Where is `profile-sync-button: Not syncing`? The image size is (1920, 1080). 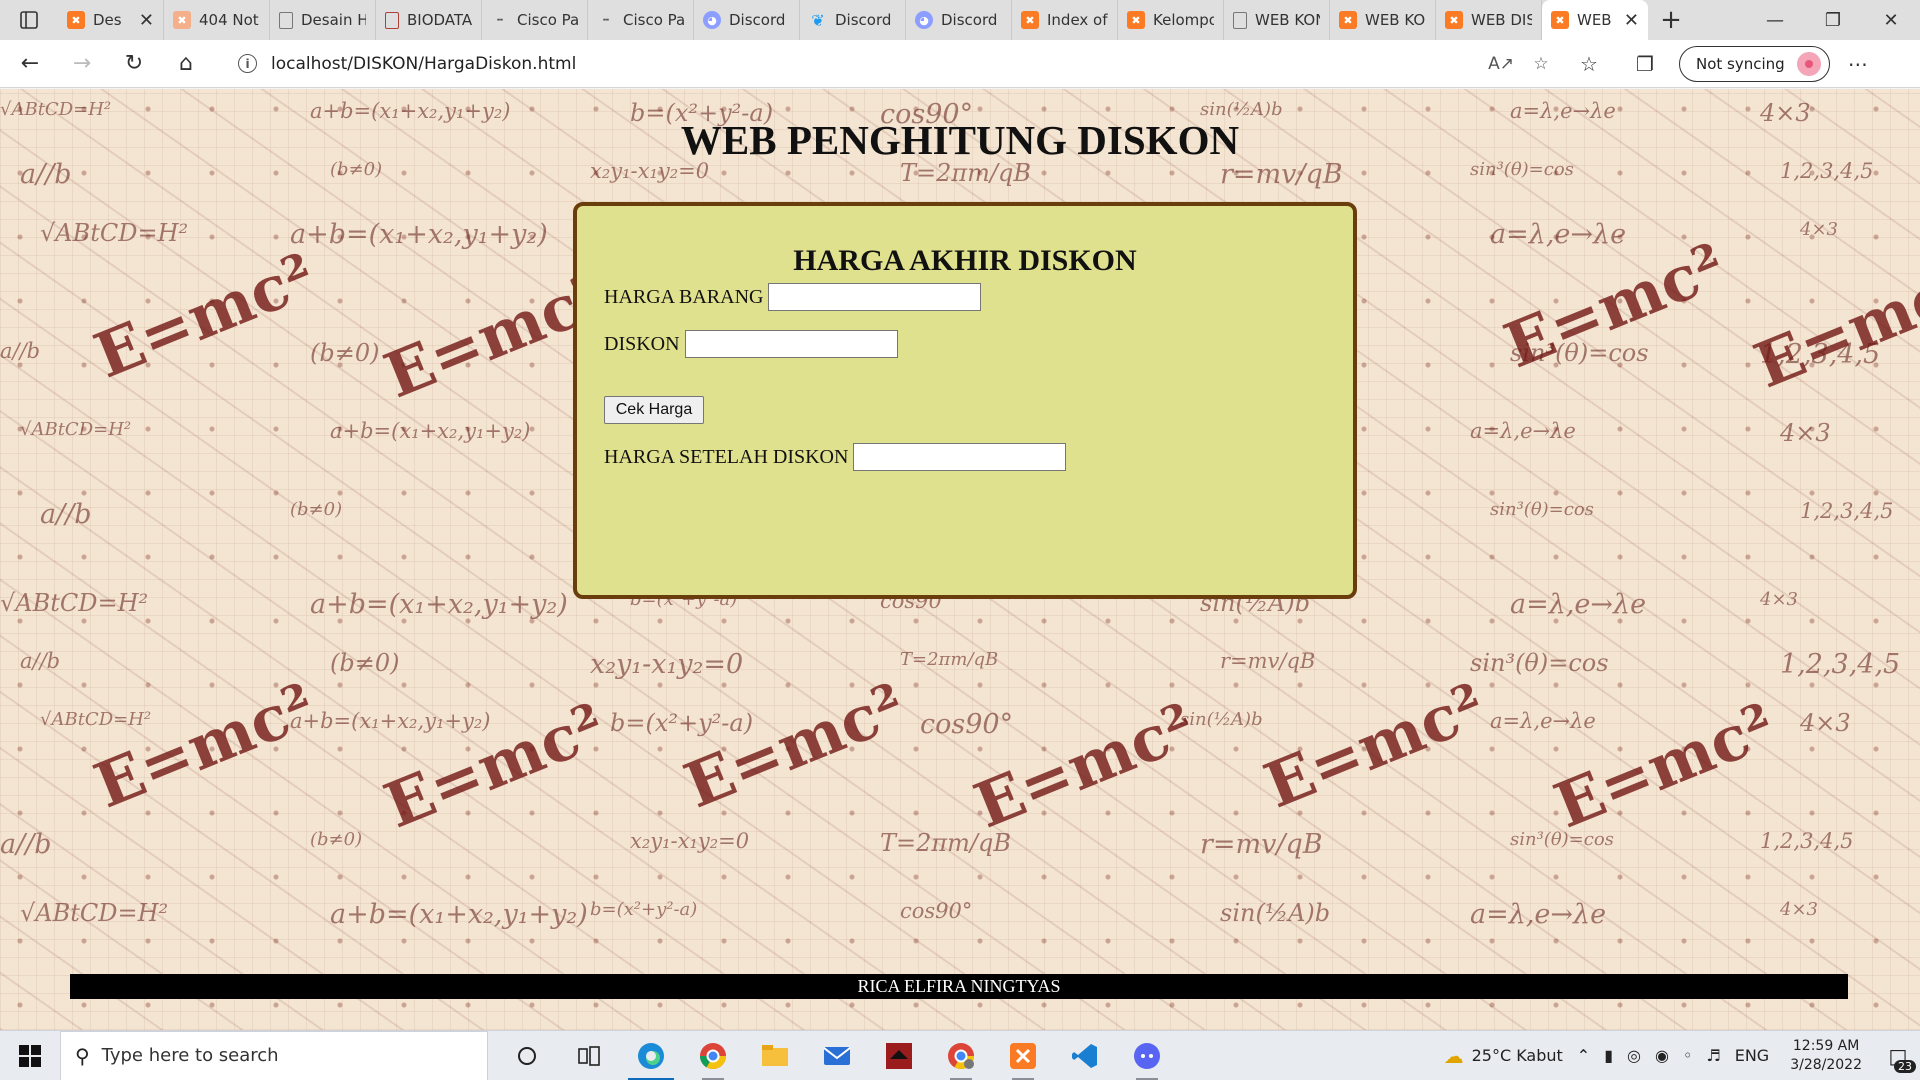
profile-sync-button: Not syncing is located at coordinates (1754, 63).